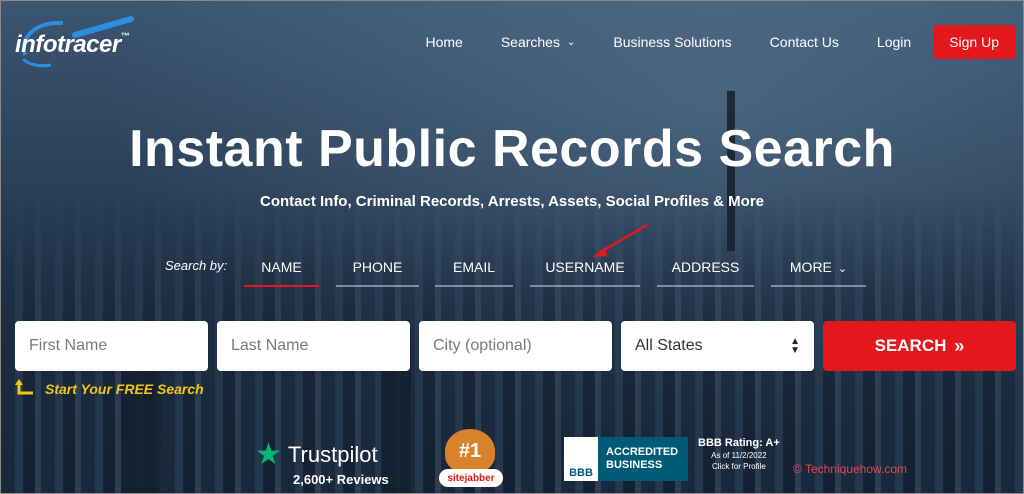  What do you see at coordinates (581, 459) in the screenshot?
I see `bbb-logo-icon: BBB` at bounding box center [581, 459].